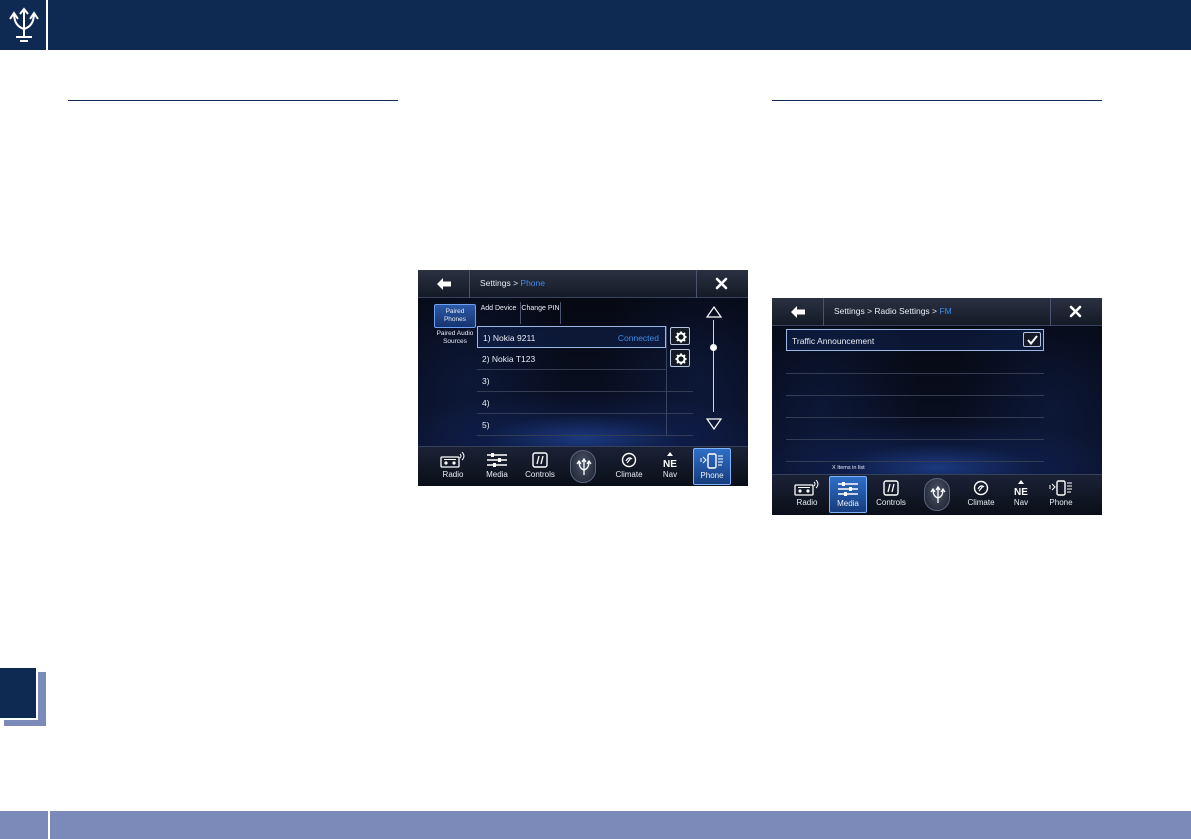 Image resolution: width=1191 pixels, height=839 pixels. What do you see at coordinates (571, 359) in the screenshot?
I see `device-row-2: 2) Nokia T123` at bounding box center [571, 359].